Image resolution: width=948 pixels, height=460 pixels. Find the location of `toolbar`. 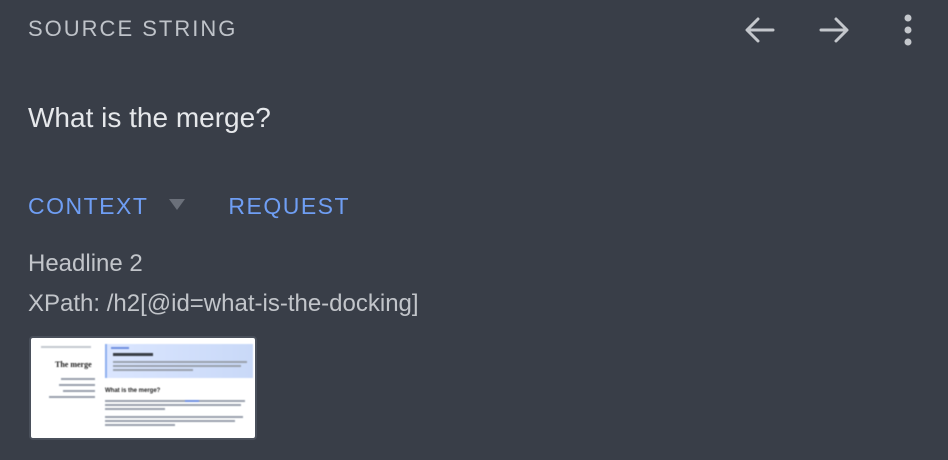

toolbar is located at coordinates (834, 30).